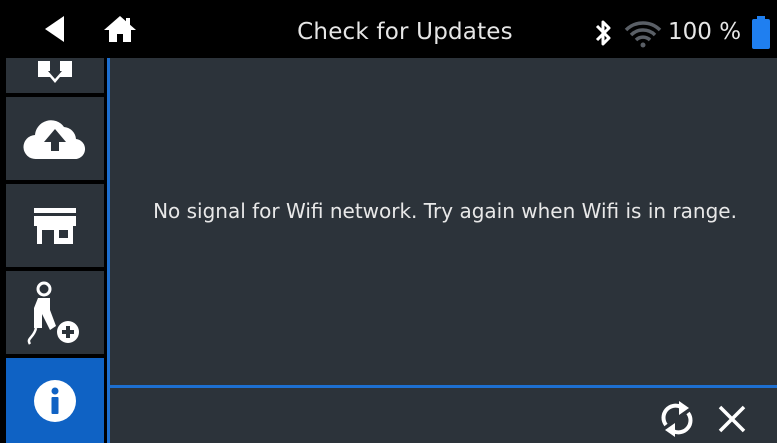 This screenshot has width=777, height=443. I want to click on sidebar, so click(53, 250).